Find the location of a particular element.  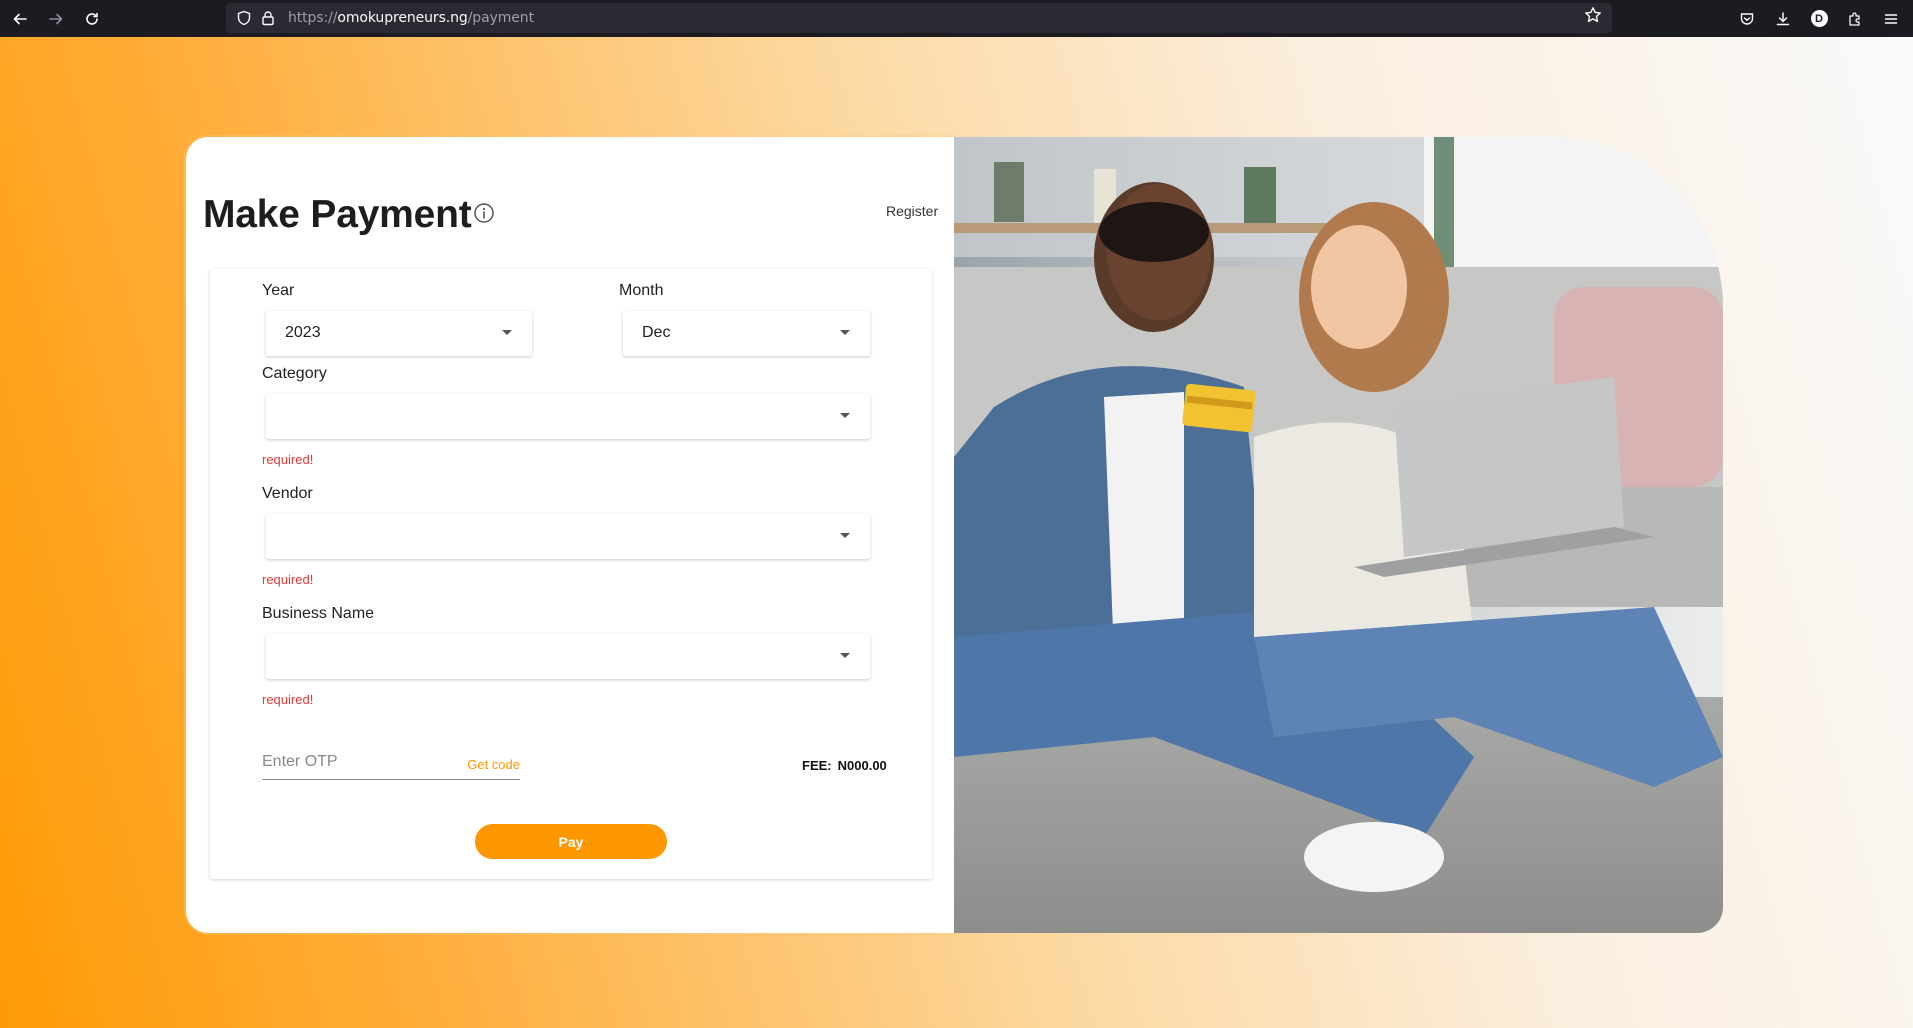

account-avatar-icon: D is located at coordinates (1819, 19).